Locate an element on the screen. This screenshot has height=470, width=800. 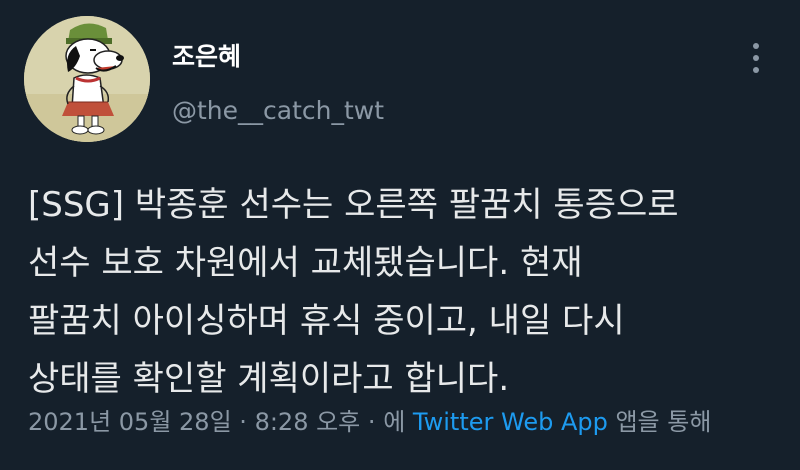
user-handle: @the__catch_twt is located at coordinates (278, 111).